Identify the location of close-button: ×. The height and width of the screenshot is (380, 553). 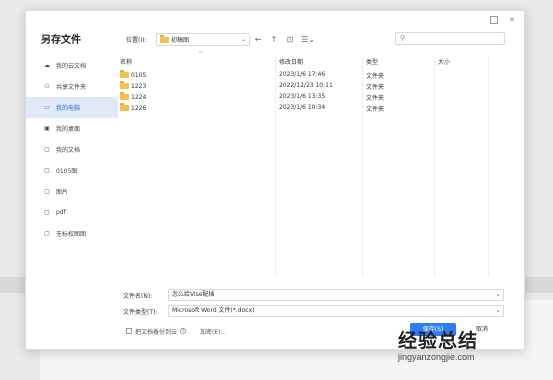
(512, 20).